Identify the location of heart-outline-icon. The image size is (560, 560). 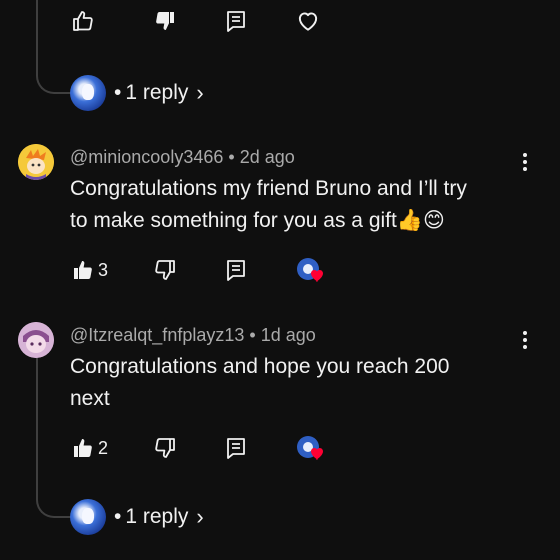
(308, 21).